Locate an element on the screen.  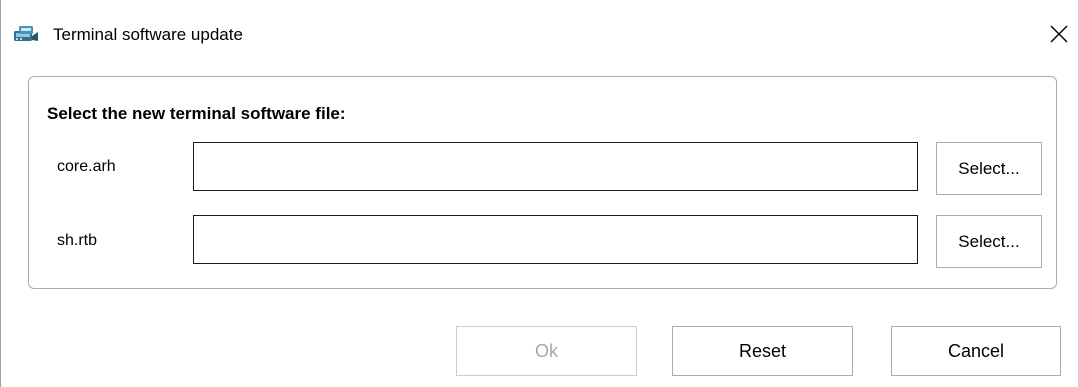
reset-button: Reset is located at coordinates (762, 351).